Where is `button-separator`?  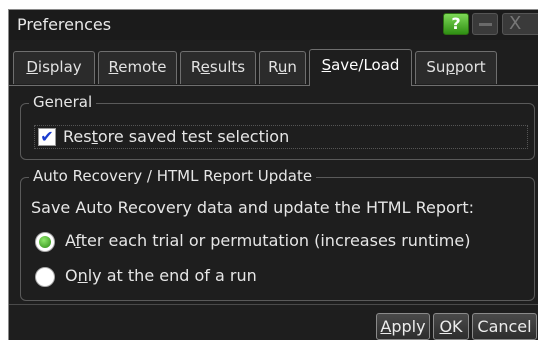
button-separator is located at coordinates (273, 304).